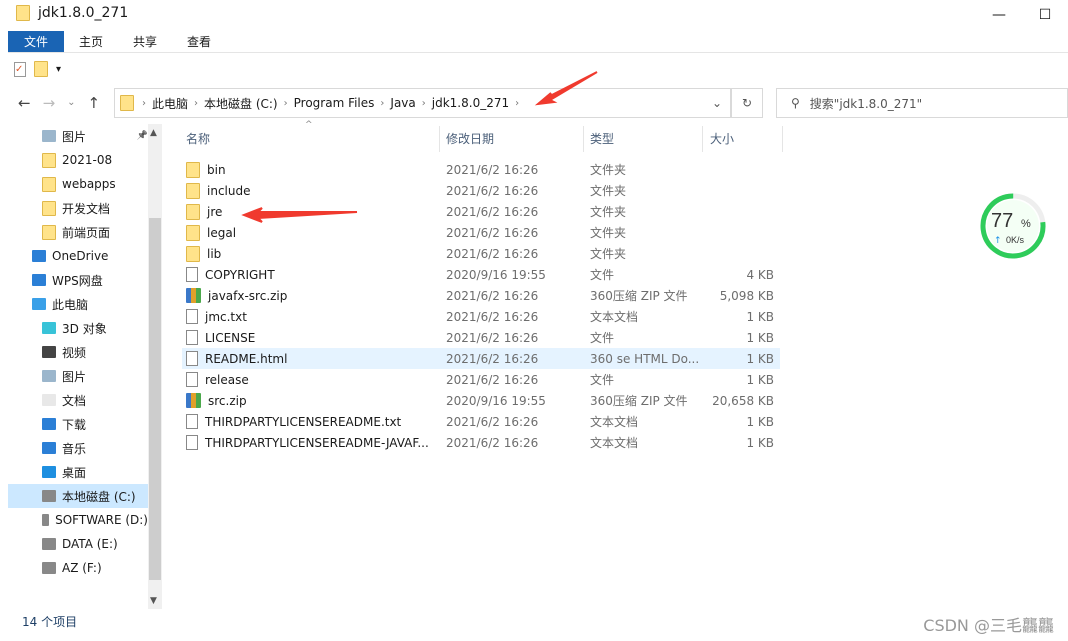  Describe the element at coordinates (78, 472) in the screenshot. I see `sidebar-item: 桌面` at that location.